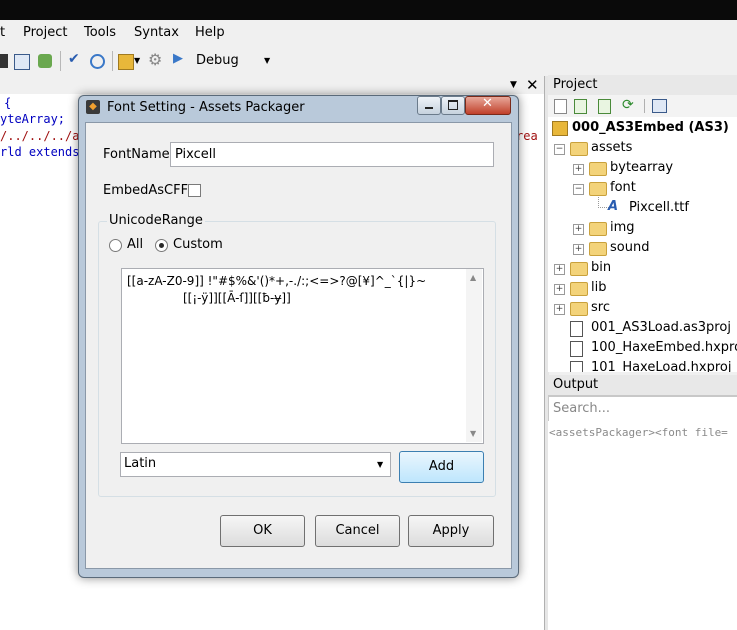  What do you see at coordinates (604, 106) in the screenshot?
I see `import-icon` at bounding box center [604, 106].